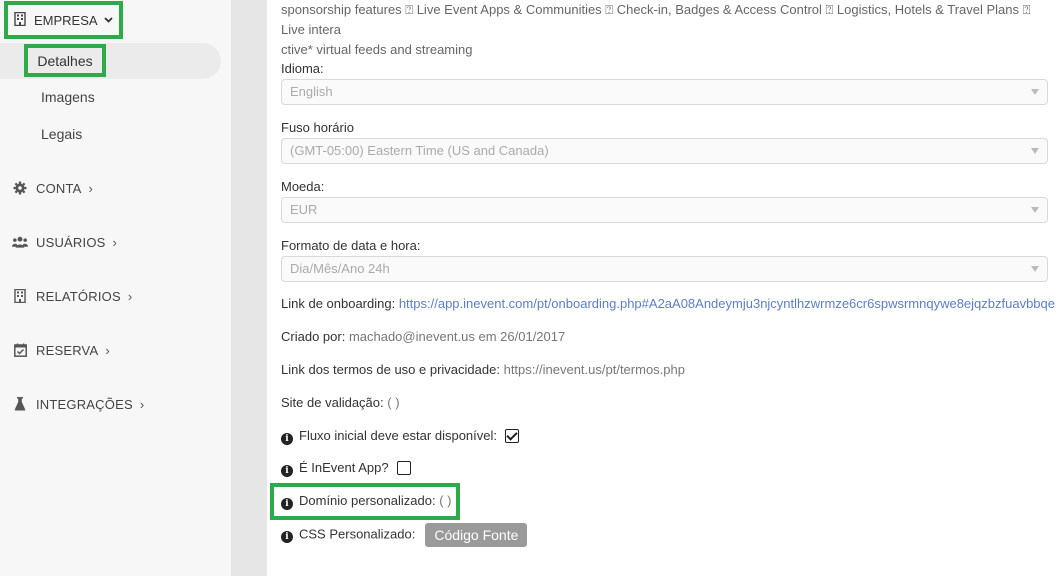 The height and width of the screenshot is (576, 1058). What do you see at coordinates (84, 404) in the screenshot?
I see `nav-integracoes-label: INTEGRAÇÕES` at bounding box center [84, 404].